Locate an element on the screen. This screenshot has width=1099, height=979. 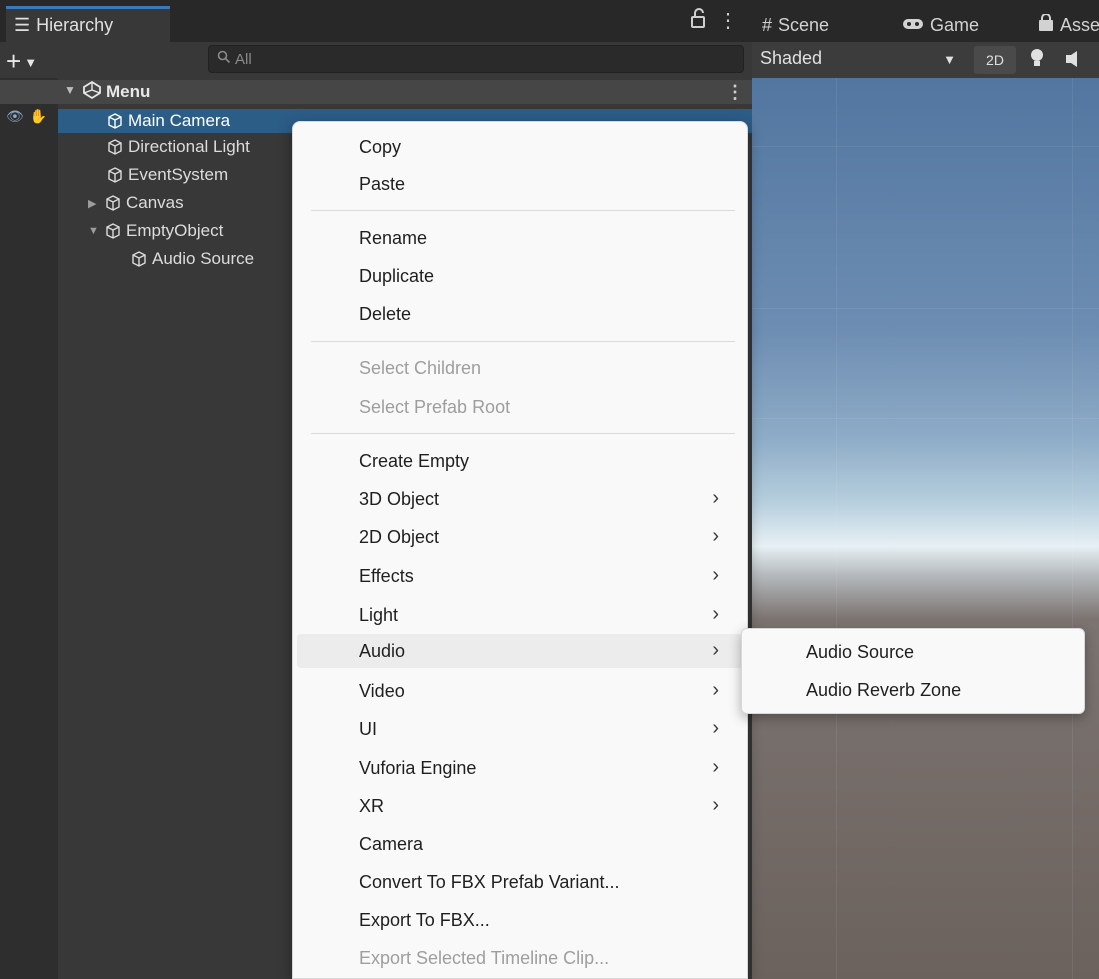
hierarchy-item-directional-light: Directional Light is located at coordinates (178, 147).